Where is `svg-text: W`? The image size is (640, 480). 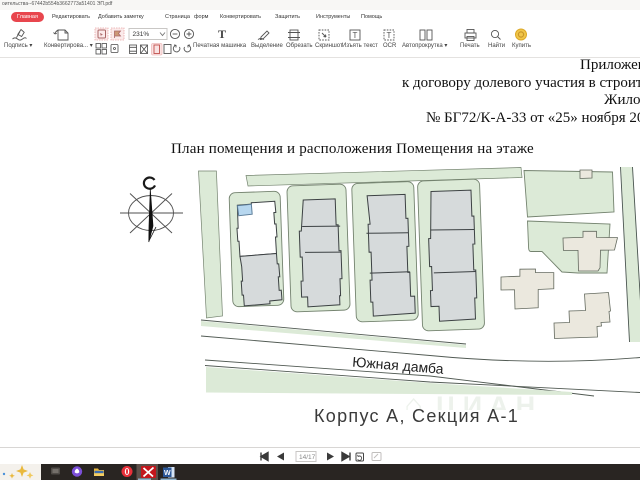 svg-text: W is located at coordinates (167, 473).